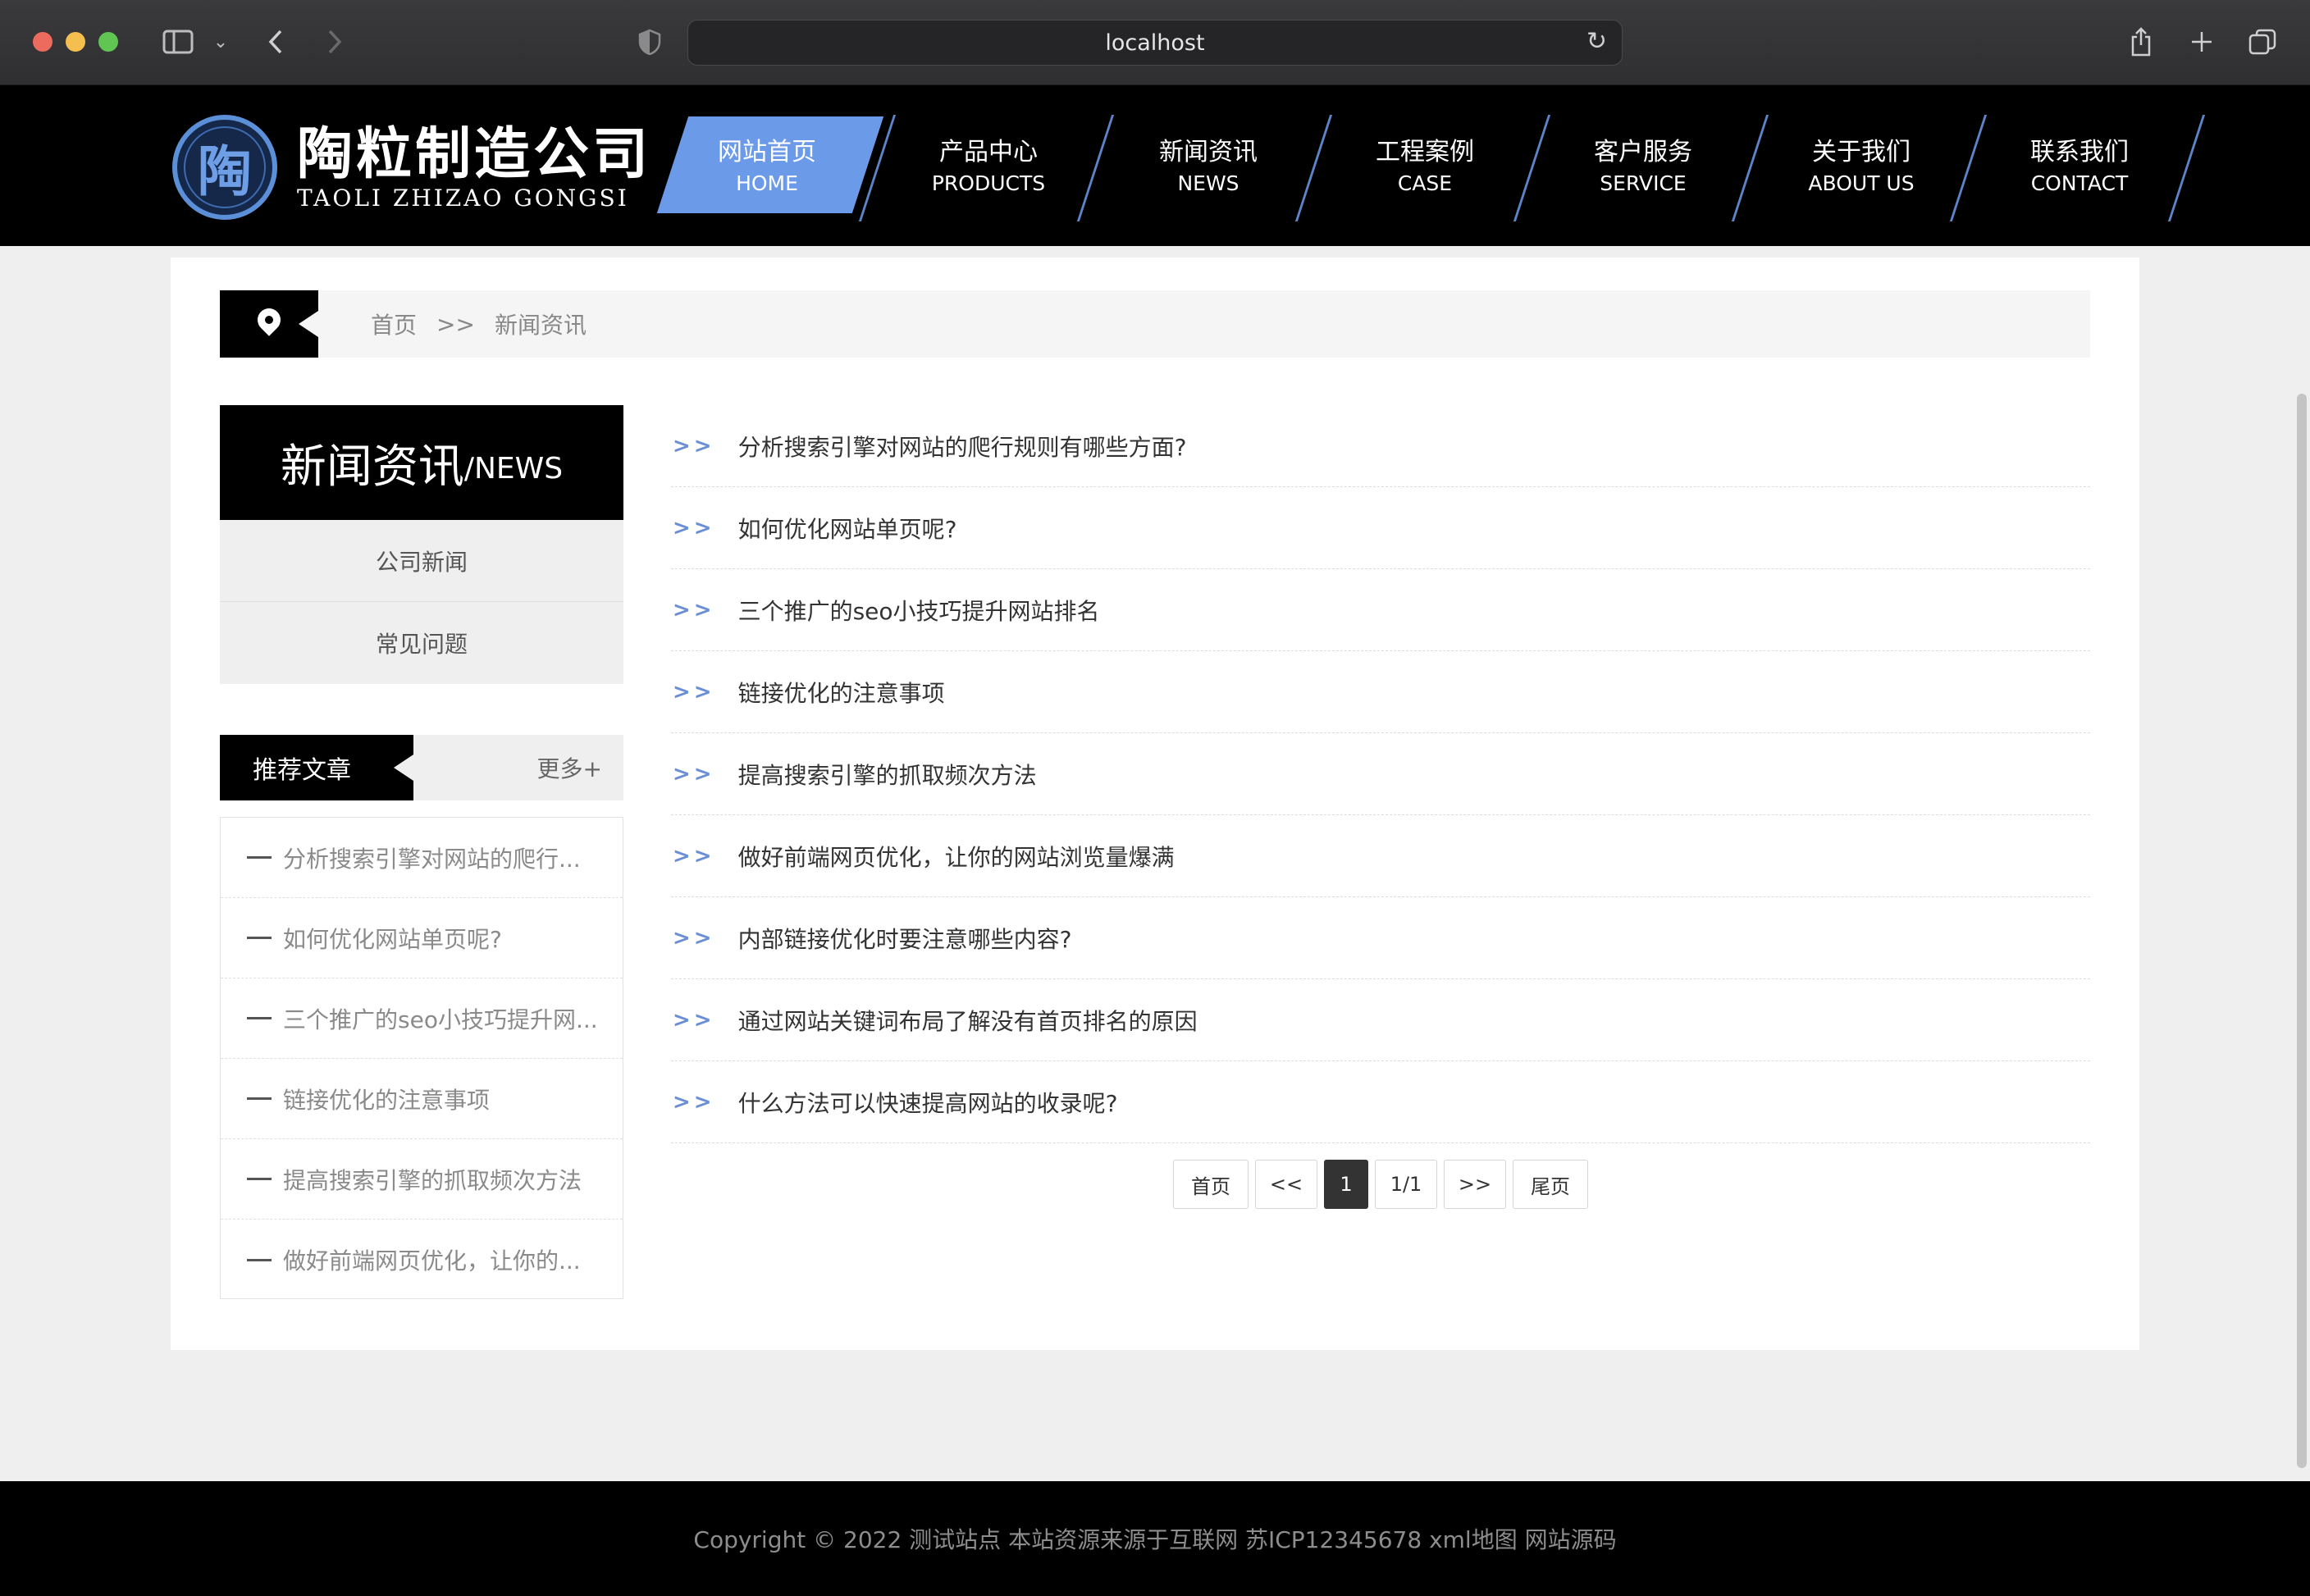 Image resolution: width=2310 pixels, height=1596 pixels. Describe the element at coordinates (2302, 931) in the screenshot. I see `page-scrollbar` at that location.